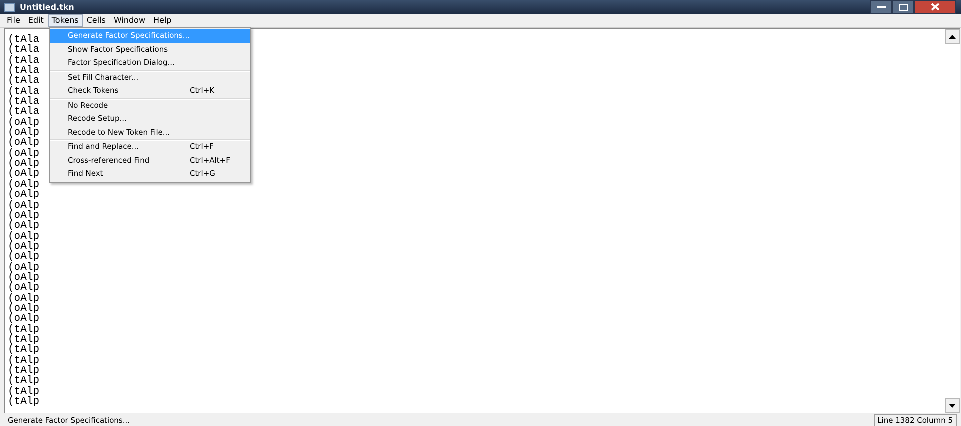  Describe the element at coordinates (9, 7) in the screenshot. I see `app-icon` at that location.